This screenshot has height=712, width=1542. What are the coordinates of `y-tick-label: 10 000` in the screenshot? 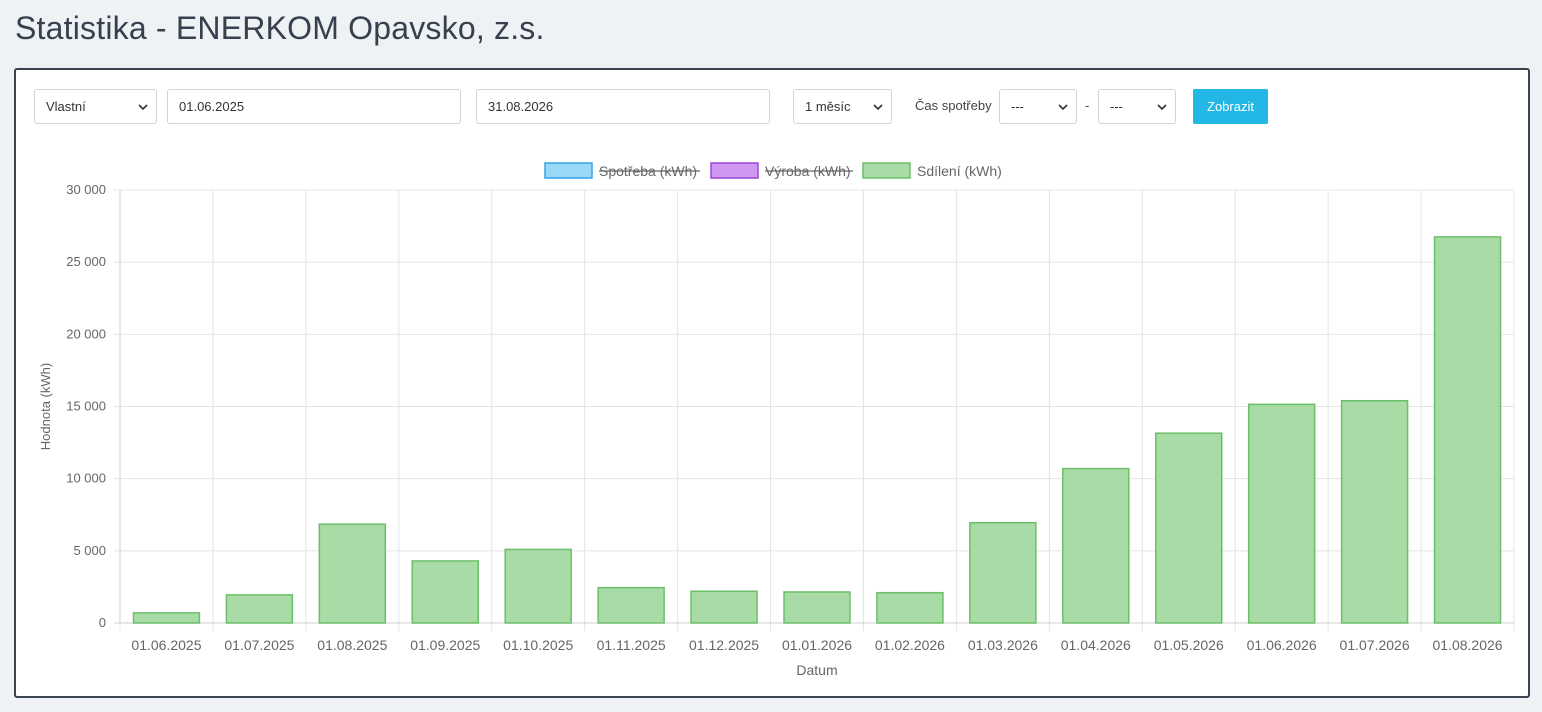 It's located at (86, 478).